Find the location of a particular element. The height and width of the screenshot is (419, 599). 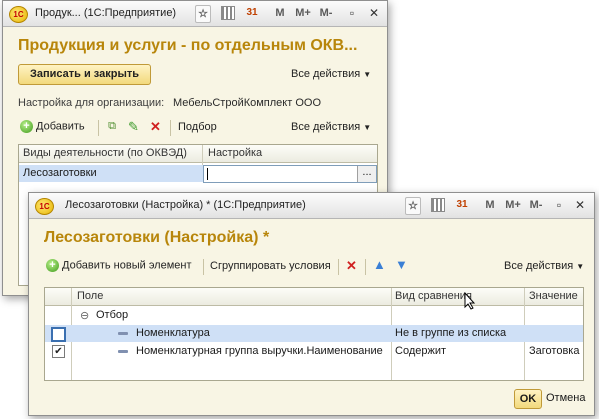

cancel-button: Отмена is located at coordinates (565, 398).